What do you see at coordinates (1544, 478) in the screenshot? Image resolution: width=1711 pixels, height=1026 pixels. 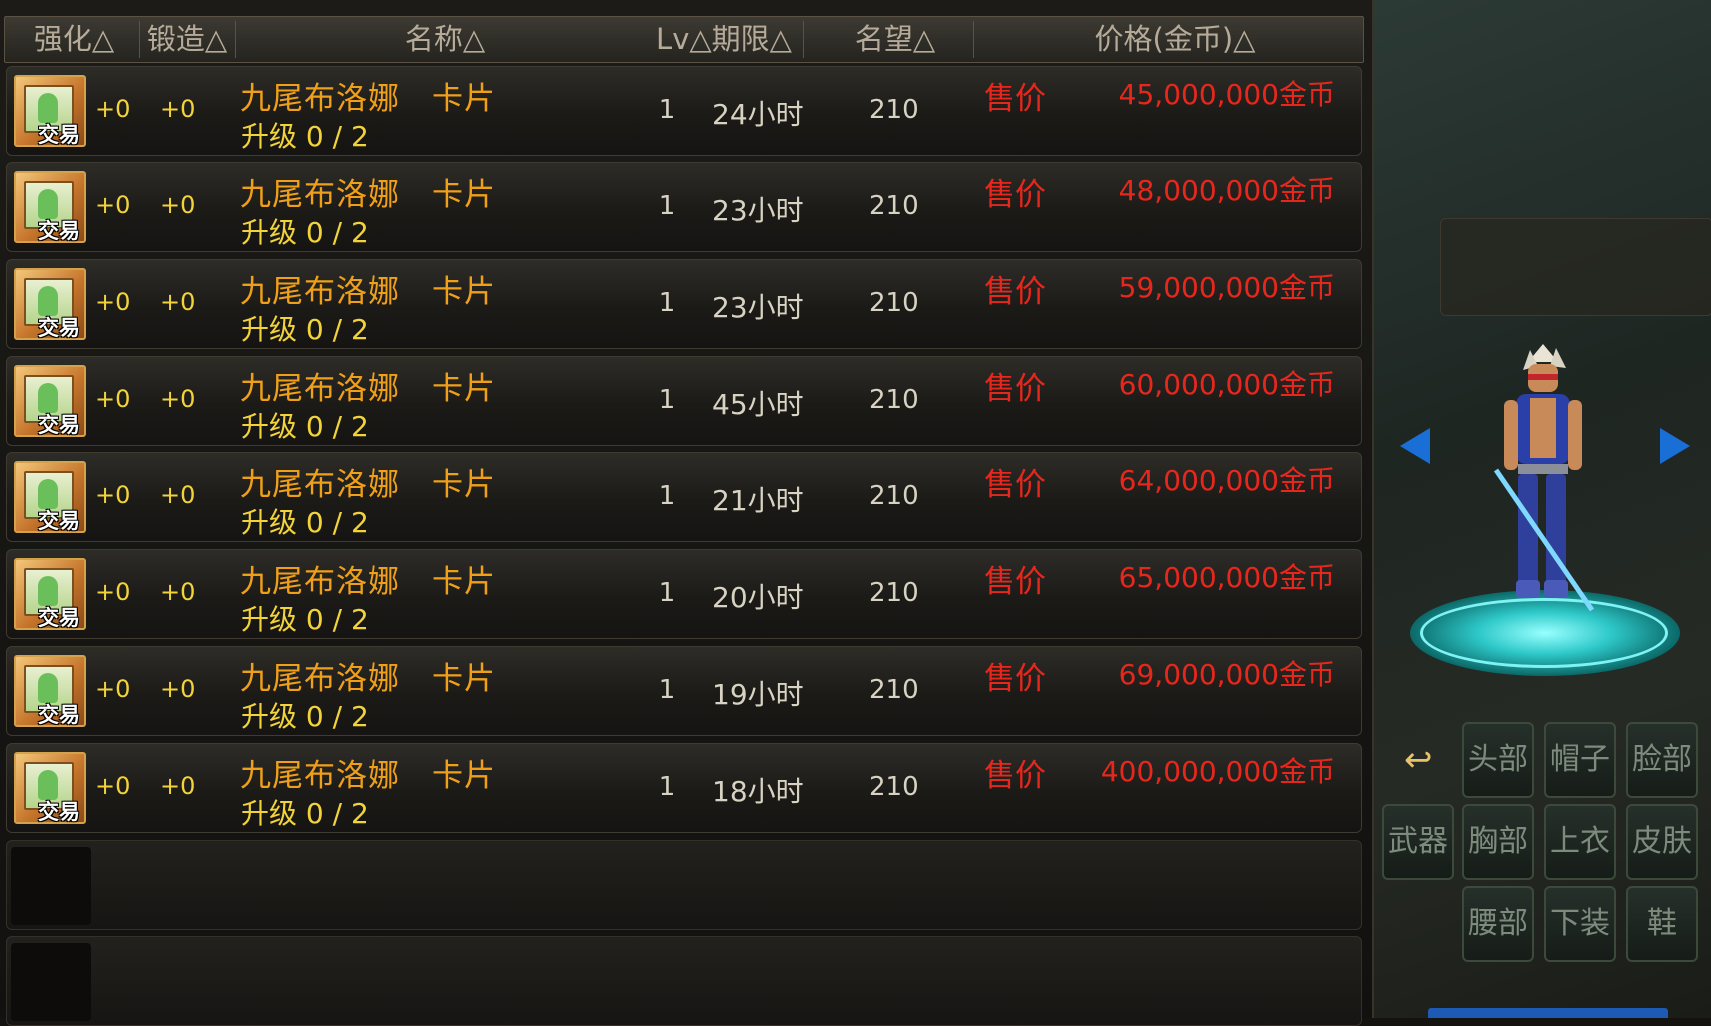 I see `character-avatar` at bounding box center [1544, 478].